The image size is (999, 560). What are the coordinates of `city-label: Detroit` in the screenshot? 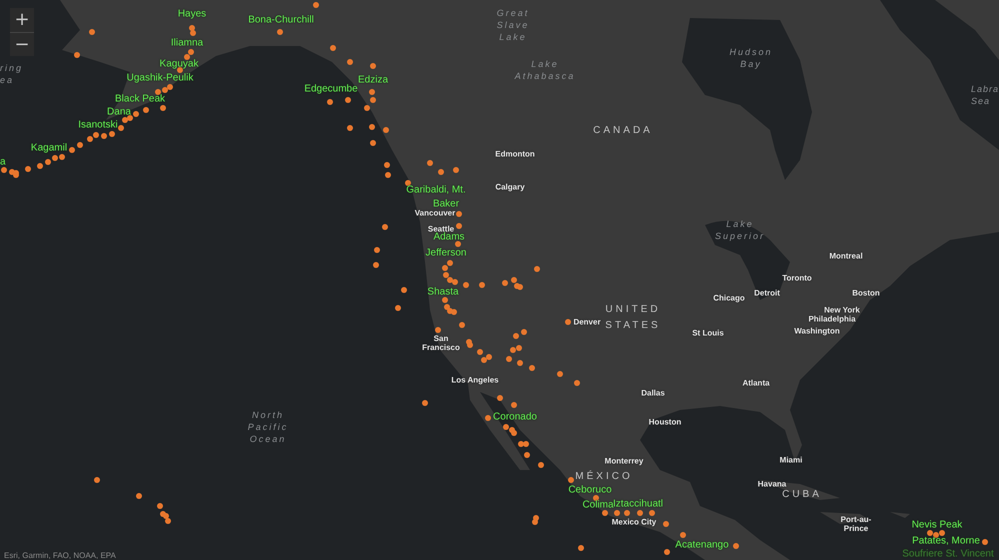 It's located at (767, 293).